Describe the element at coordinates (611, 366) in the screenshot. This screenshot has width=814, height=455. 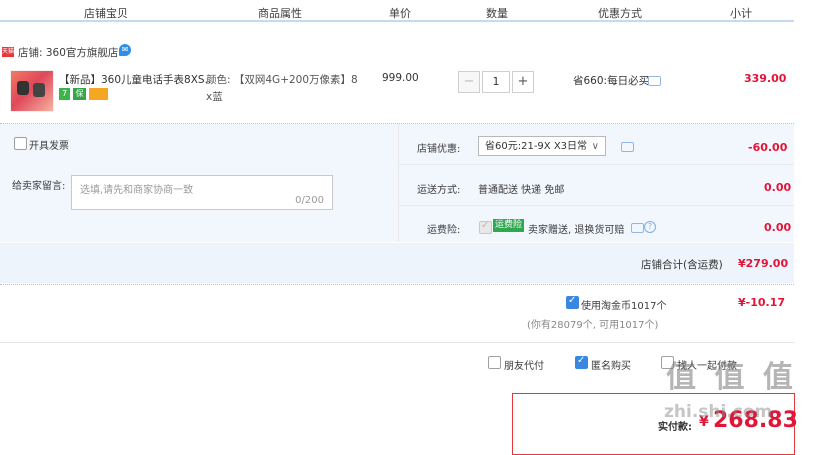
I see `anonymous-label: 匿名购买` at that location.